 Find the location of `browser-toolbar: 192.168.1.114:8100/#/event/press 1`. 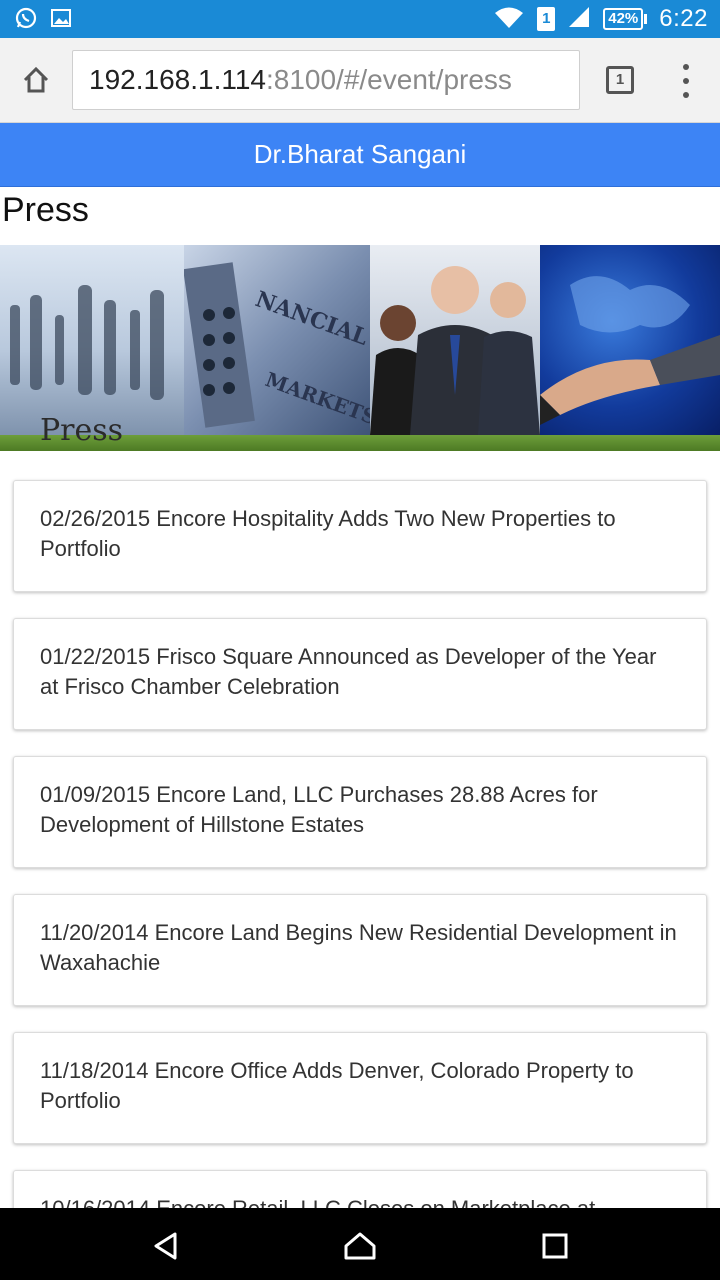

browser-toolbar: 192.168.1.114:8100/#/event/press 1 is located at coordinates (360, 80).